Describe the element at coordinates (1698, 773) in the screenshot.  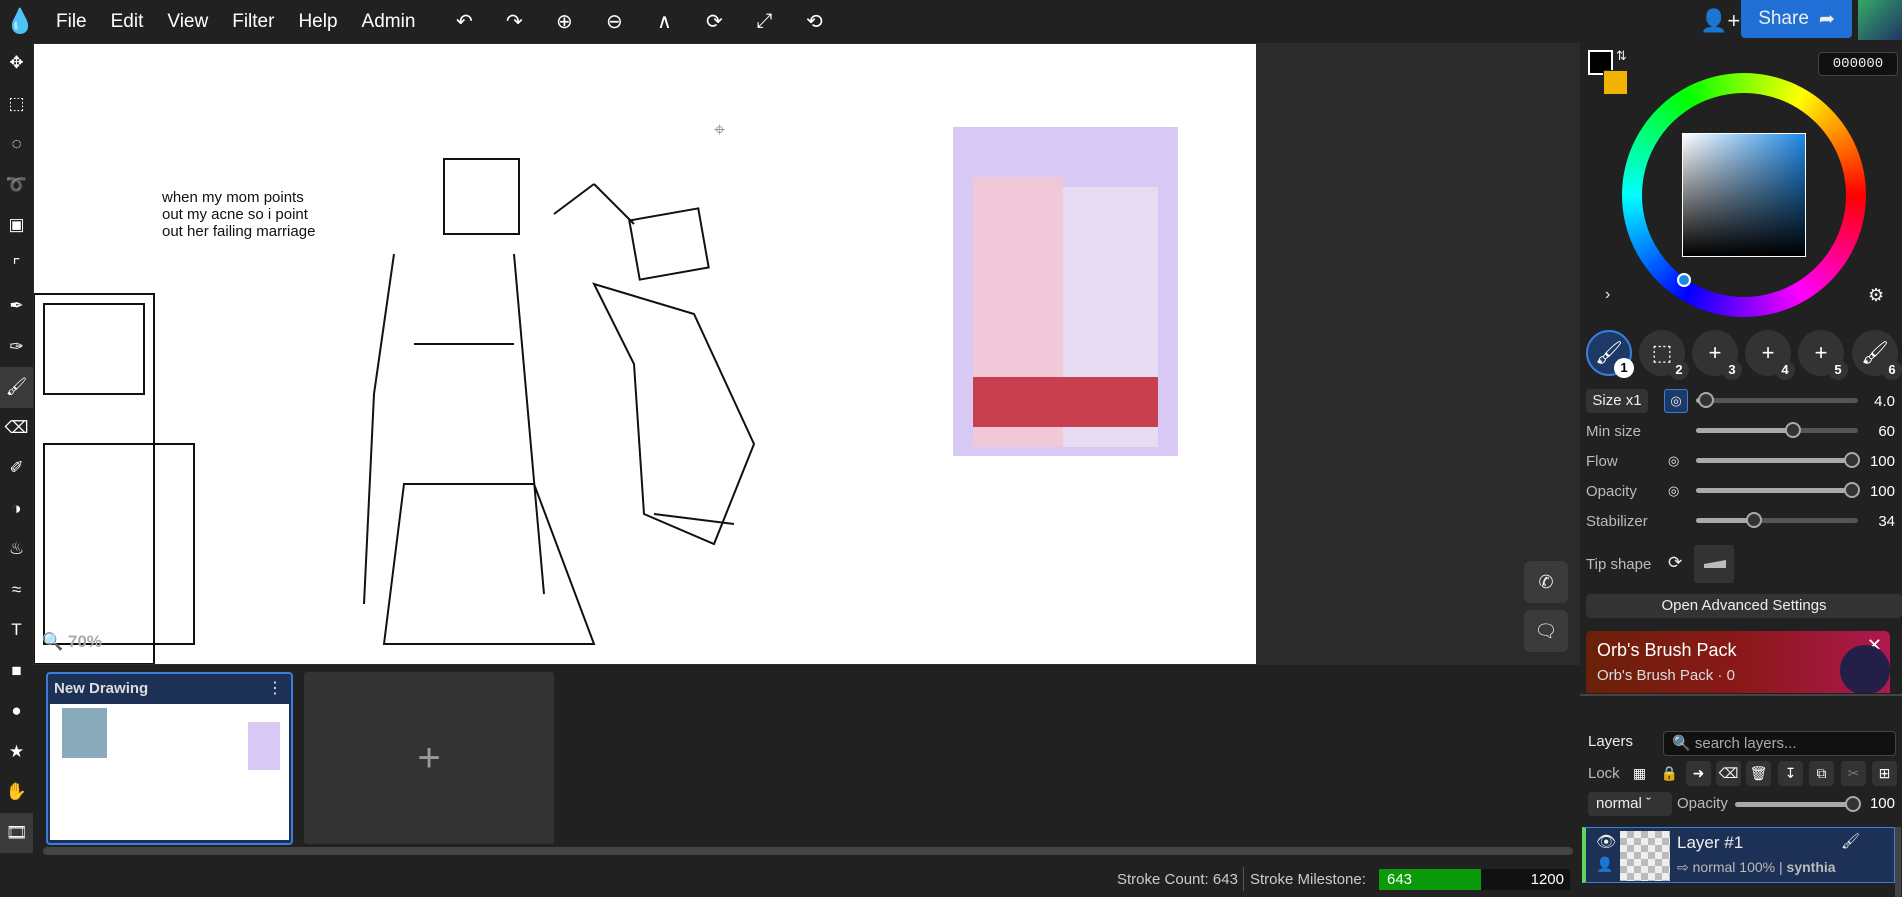
I see `move-layer-icon: ➜` at that location.